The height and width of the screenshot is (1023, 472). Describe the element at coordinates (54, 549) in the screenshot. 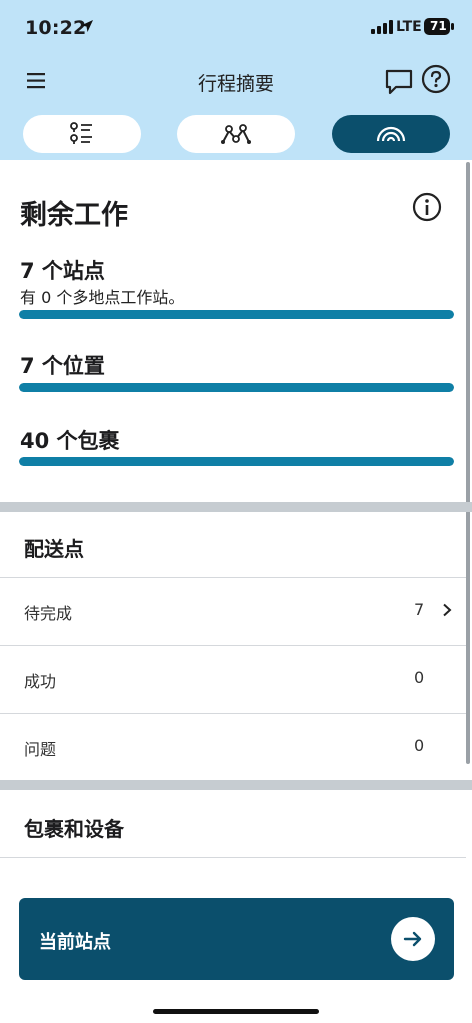

I see `delivery-points-title: 配送点` at that location.